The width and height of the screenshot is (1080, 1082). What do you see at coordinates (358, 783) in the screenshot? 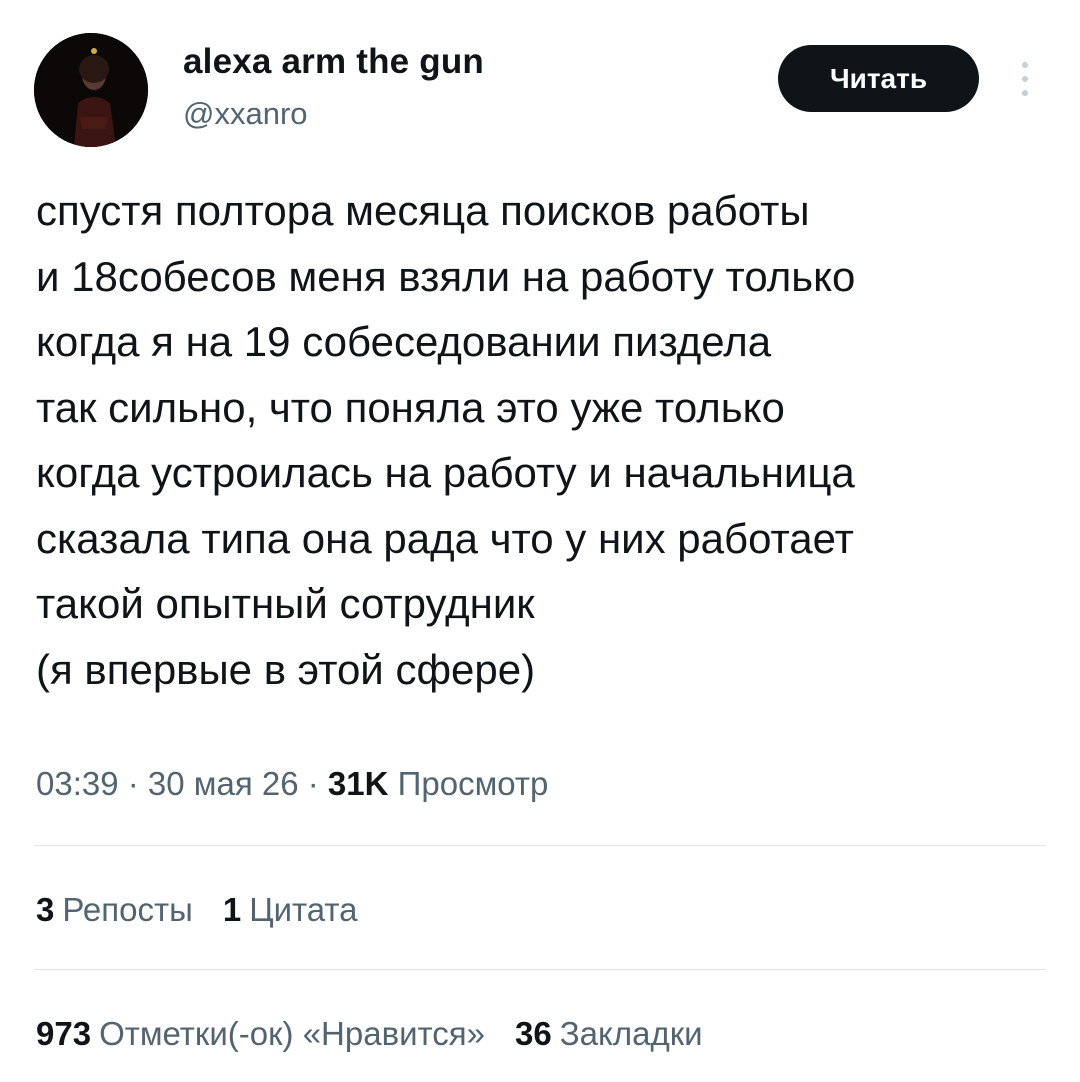
I see `views-count: 31K` at bounding box center [358, 783].